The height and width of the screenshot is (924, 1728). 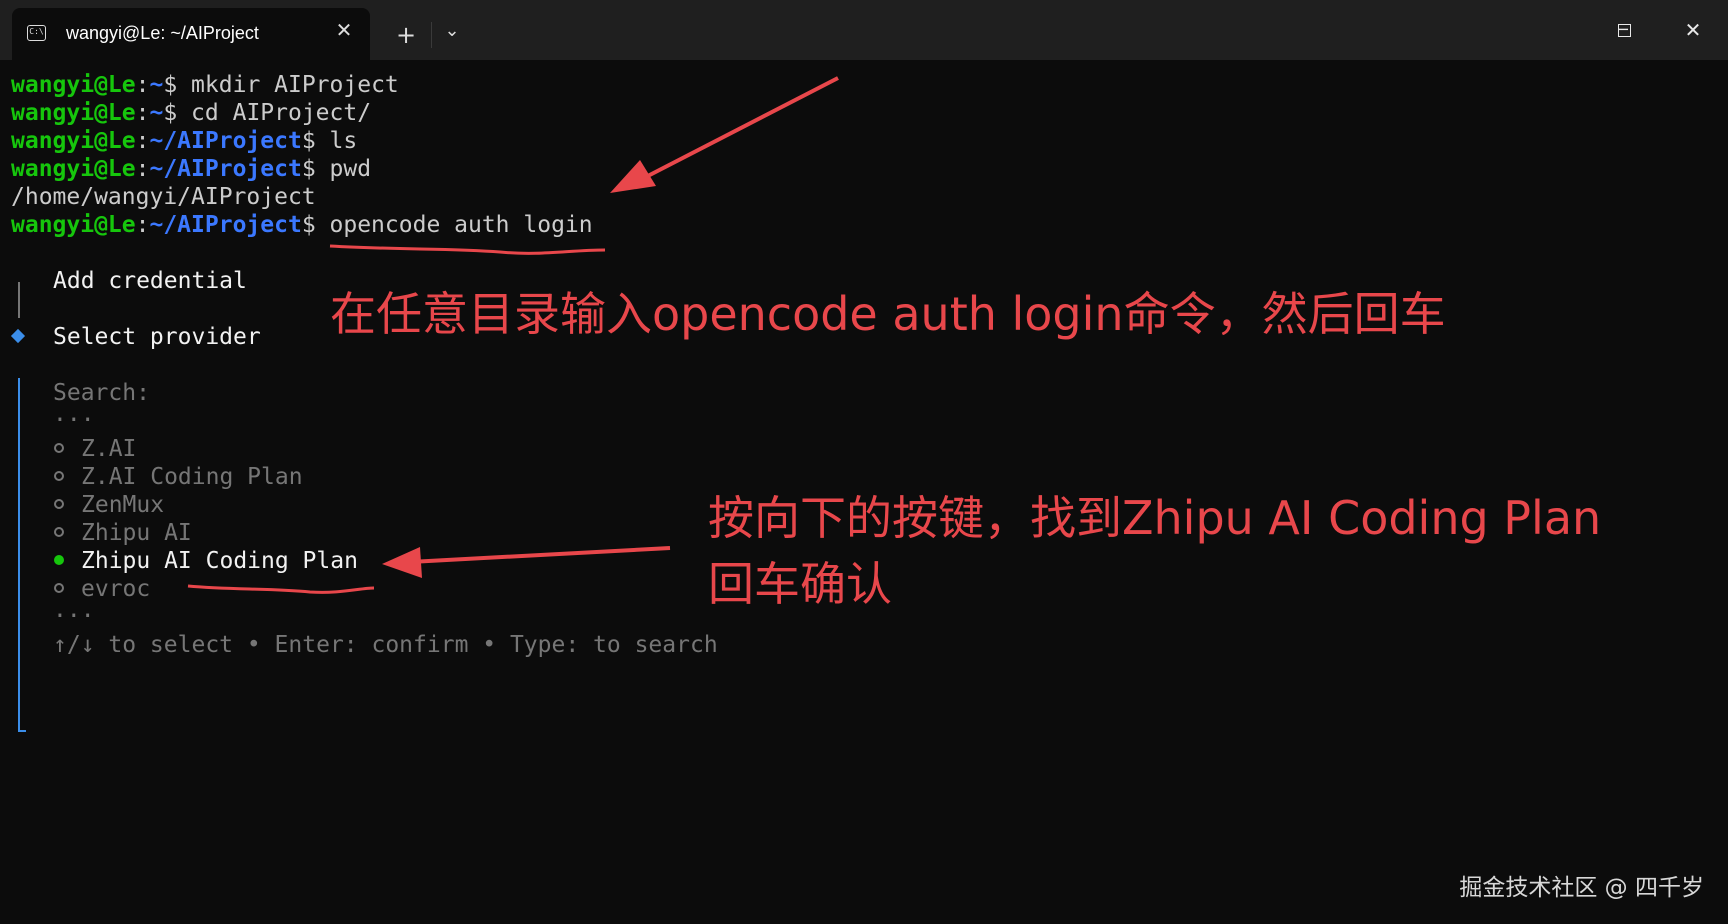 What do you see at coordinates (402, 562) in the screenshot?
I see `annotation-arrow-2-head` at bounding box center [402, 562].